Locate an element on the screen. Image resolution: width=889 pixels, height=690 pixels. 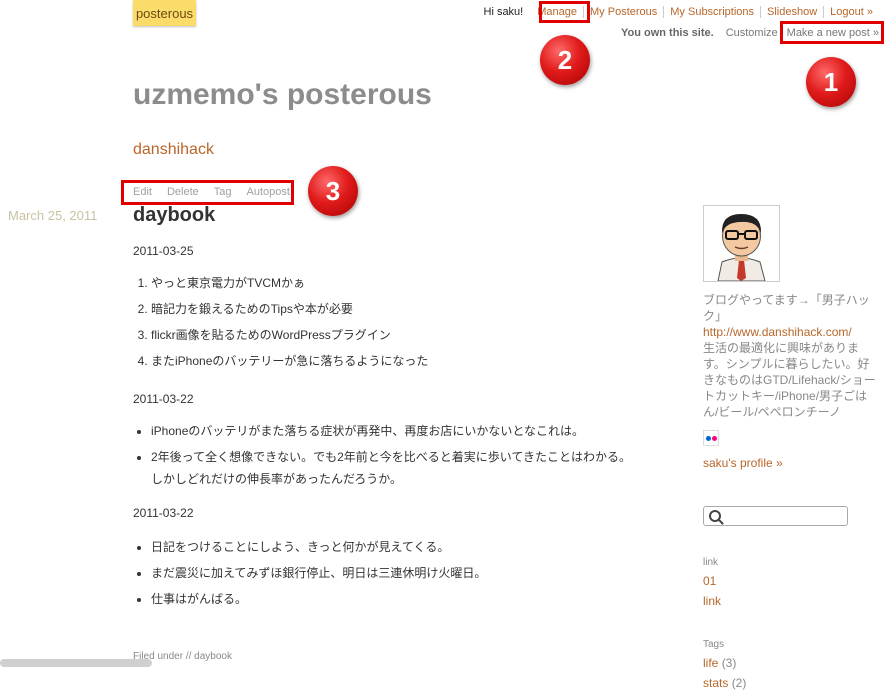
sidebar-link-01: 01 is located at coordinates (793, 581).